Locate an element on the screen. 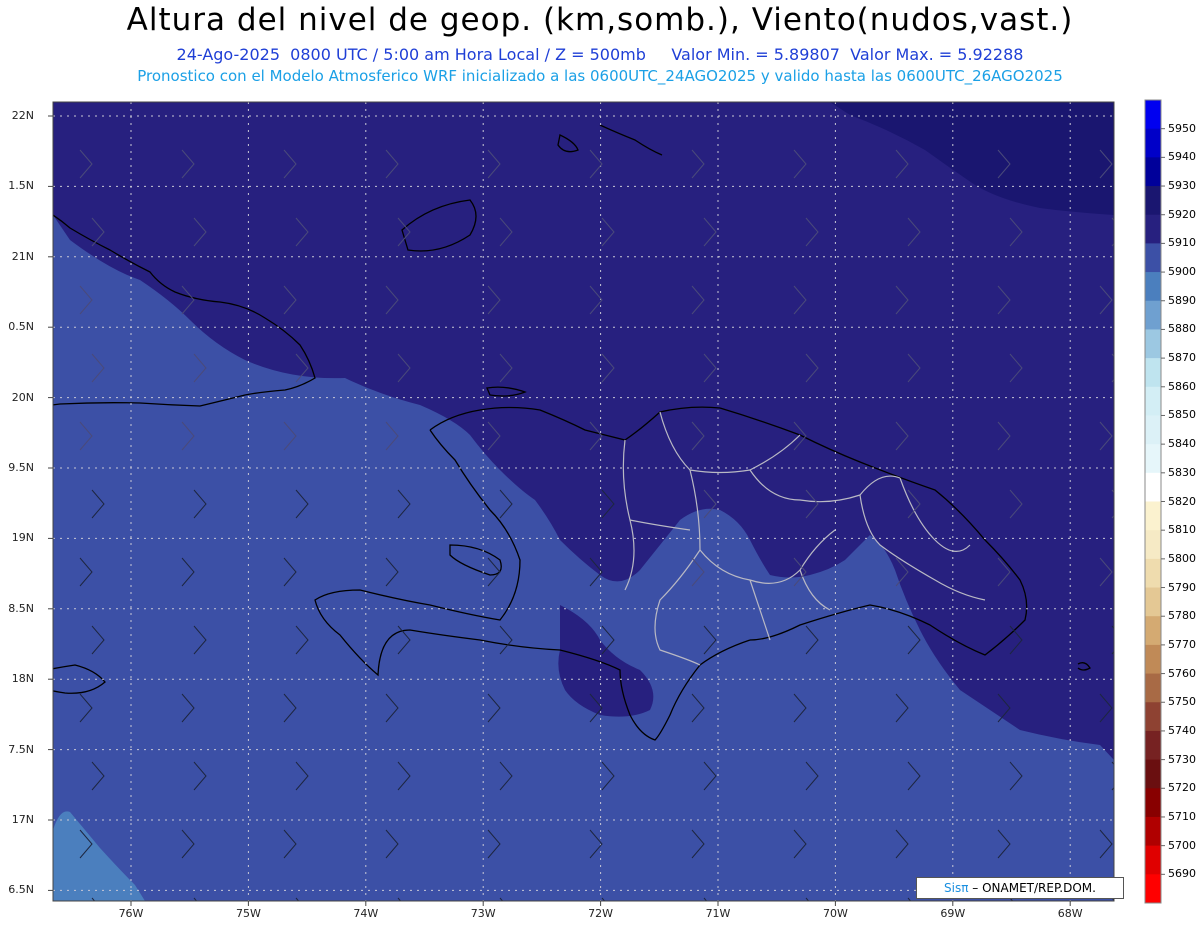 This screenshot has height=927, width=1200. colorbar-label: 5790 is located at coordinates (1182, 587).